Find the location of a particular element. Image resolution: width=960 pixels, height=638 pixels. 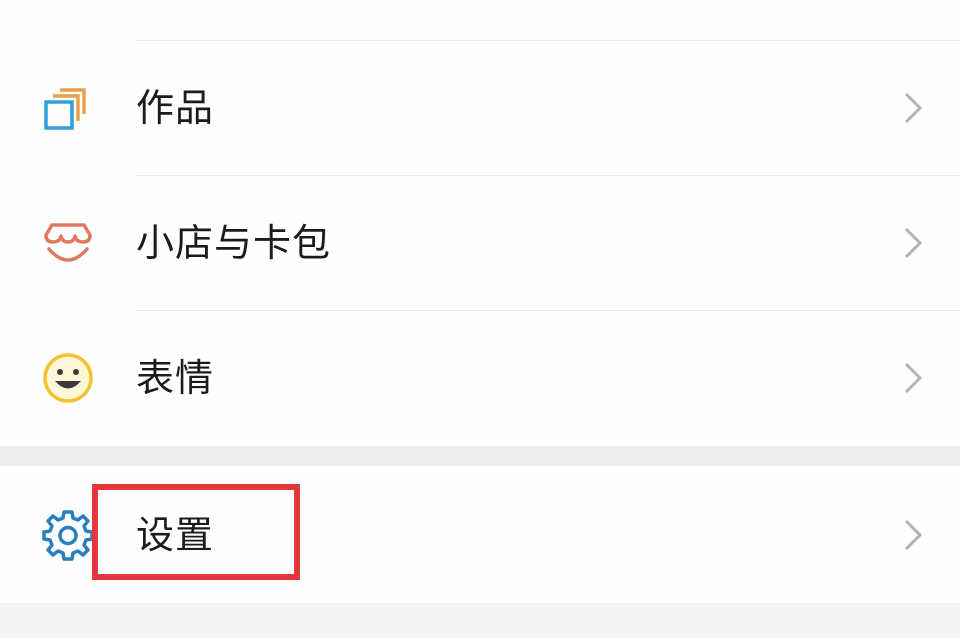

menu-item-label: 设置 is located at coordinates (175, 535).